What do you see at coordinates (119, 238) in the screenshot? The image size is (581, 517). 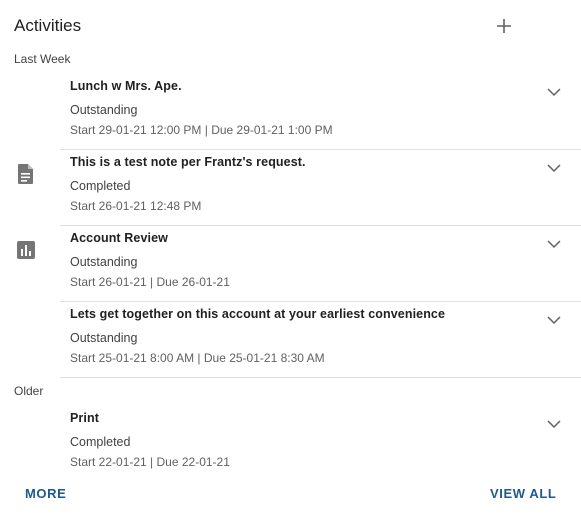 I see `activity-subject: Account Review` at bounding box center [119, 238].